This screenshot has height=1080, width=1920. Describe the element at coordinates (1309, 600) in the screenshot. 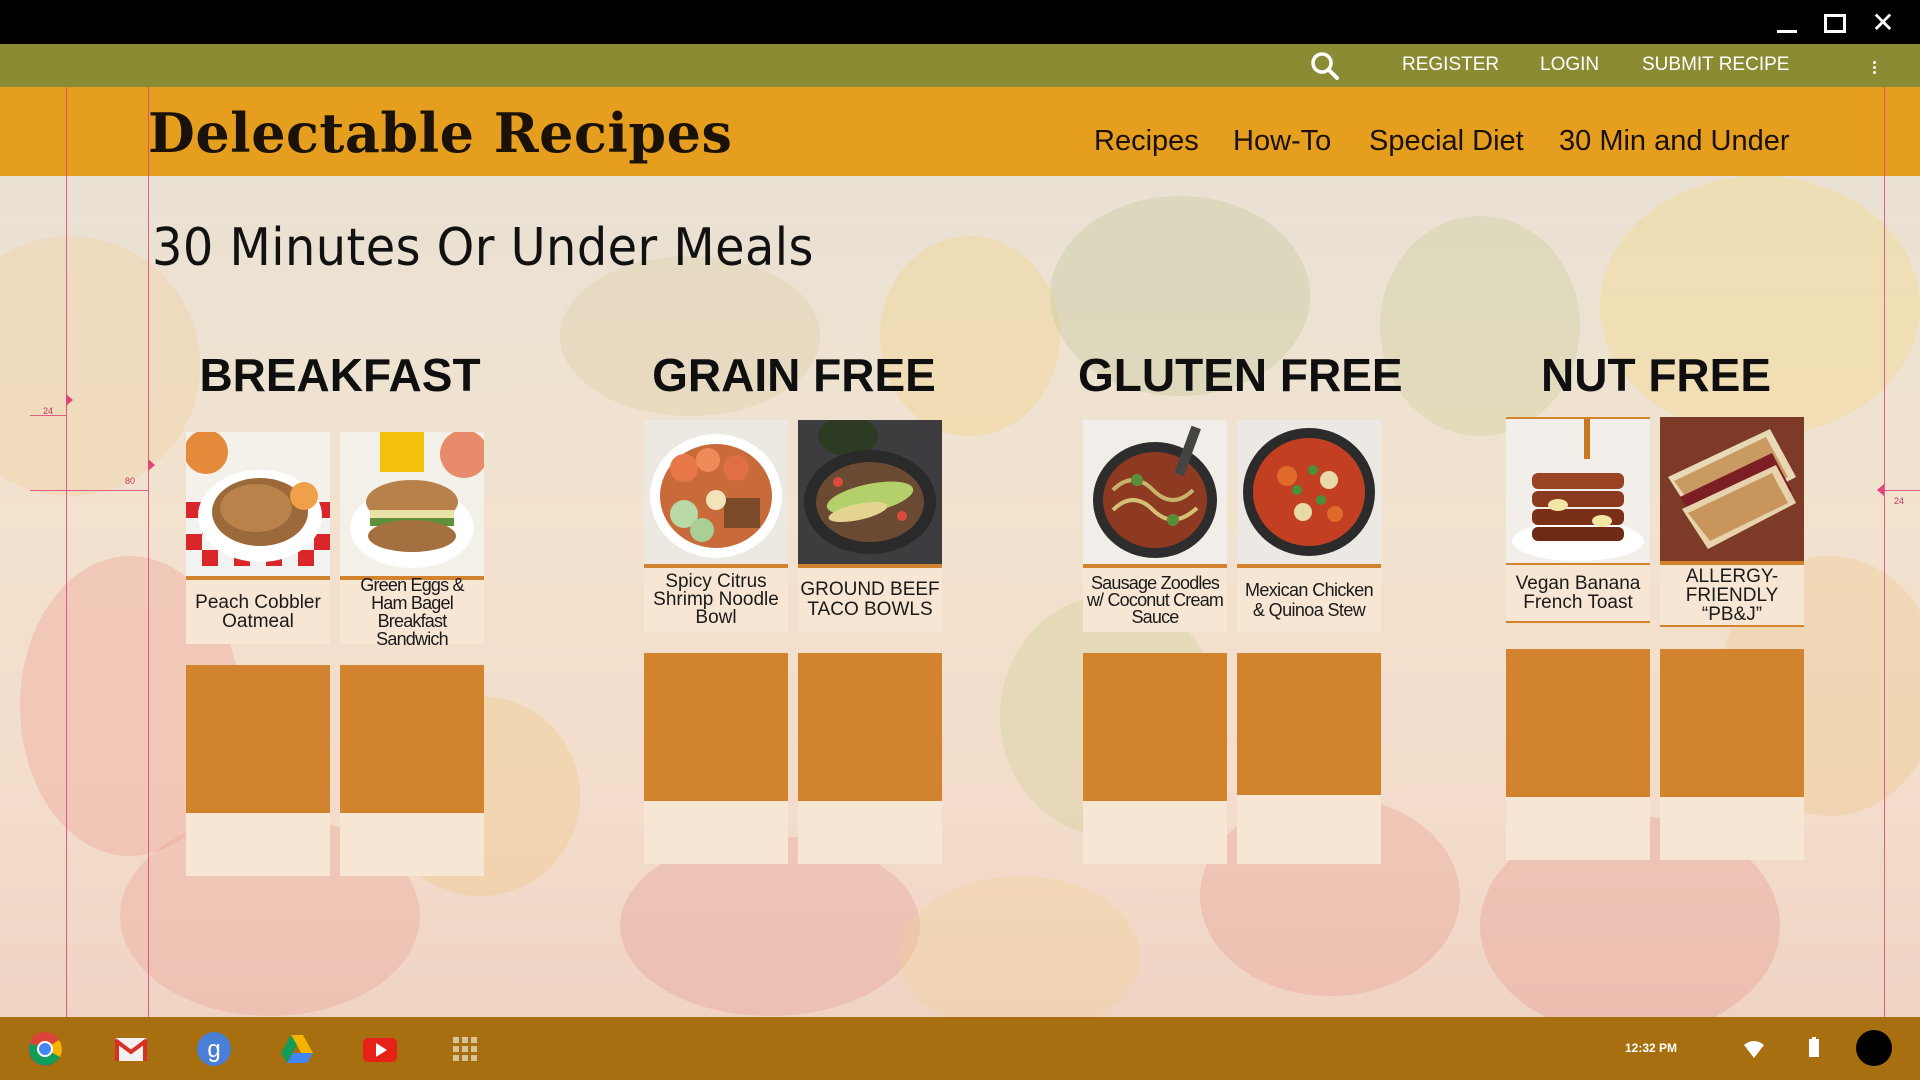

I see `recipe-label: Mexican Chicken & Quinoa Stew` at that location.